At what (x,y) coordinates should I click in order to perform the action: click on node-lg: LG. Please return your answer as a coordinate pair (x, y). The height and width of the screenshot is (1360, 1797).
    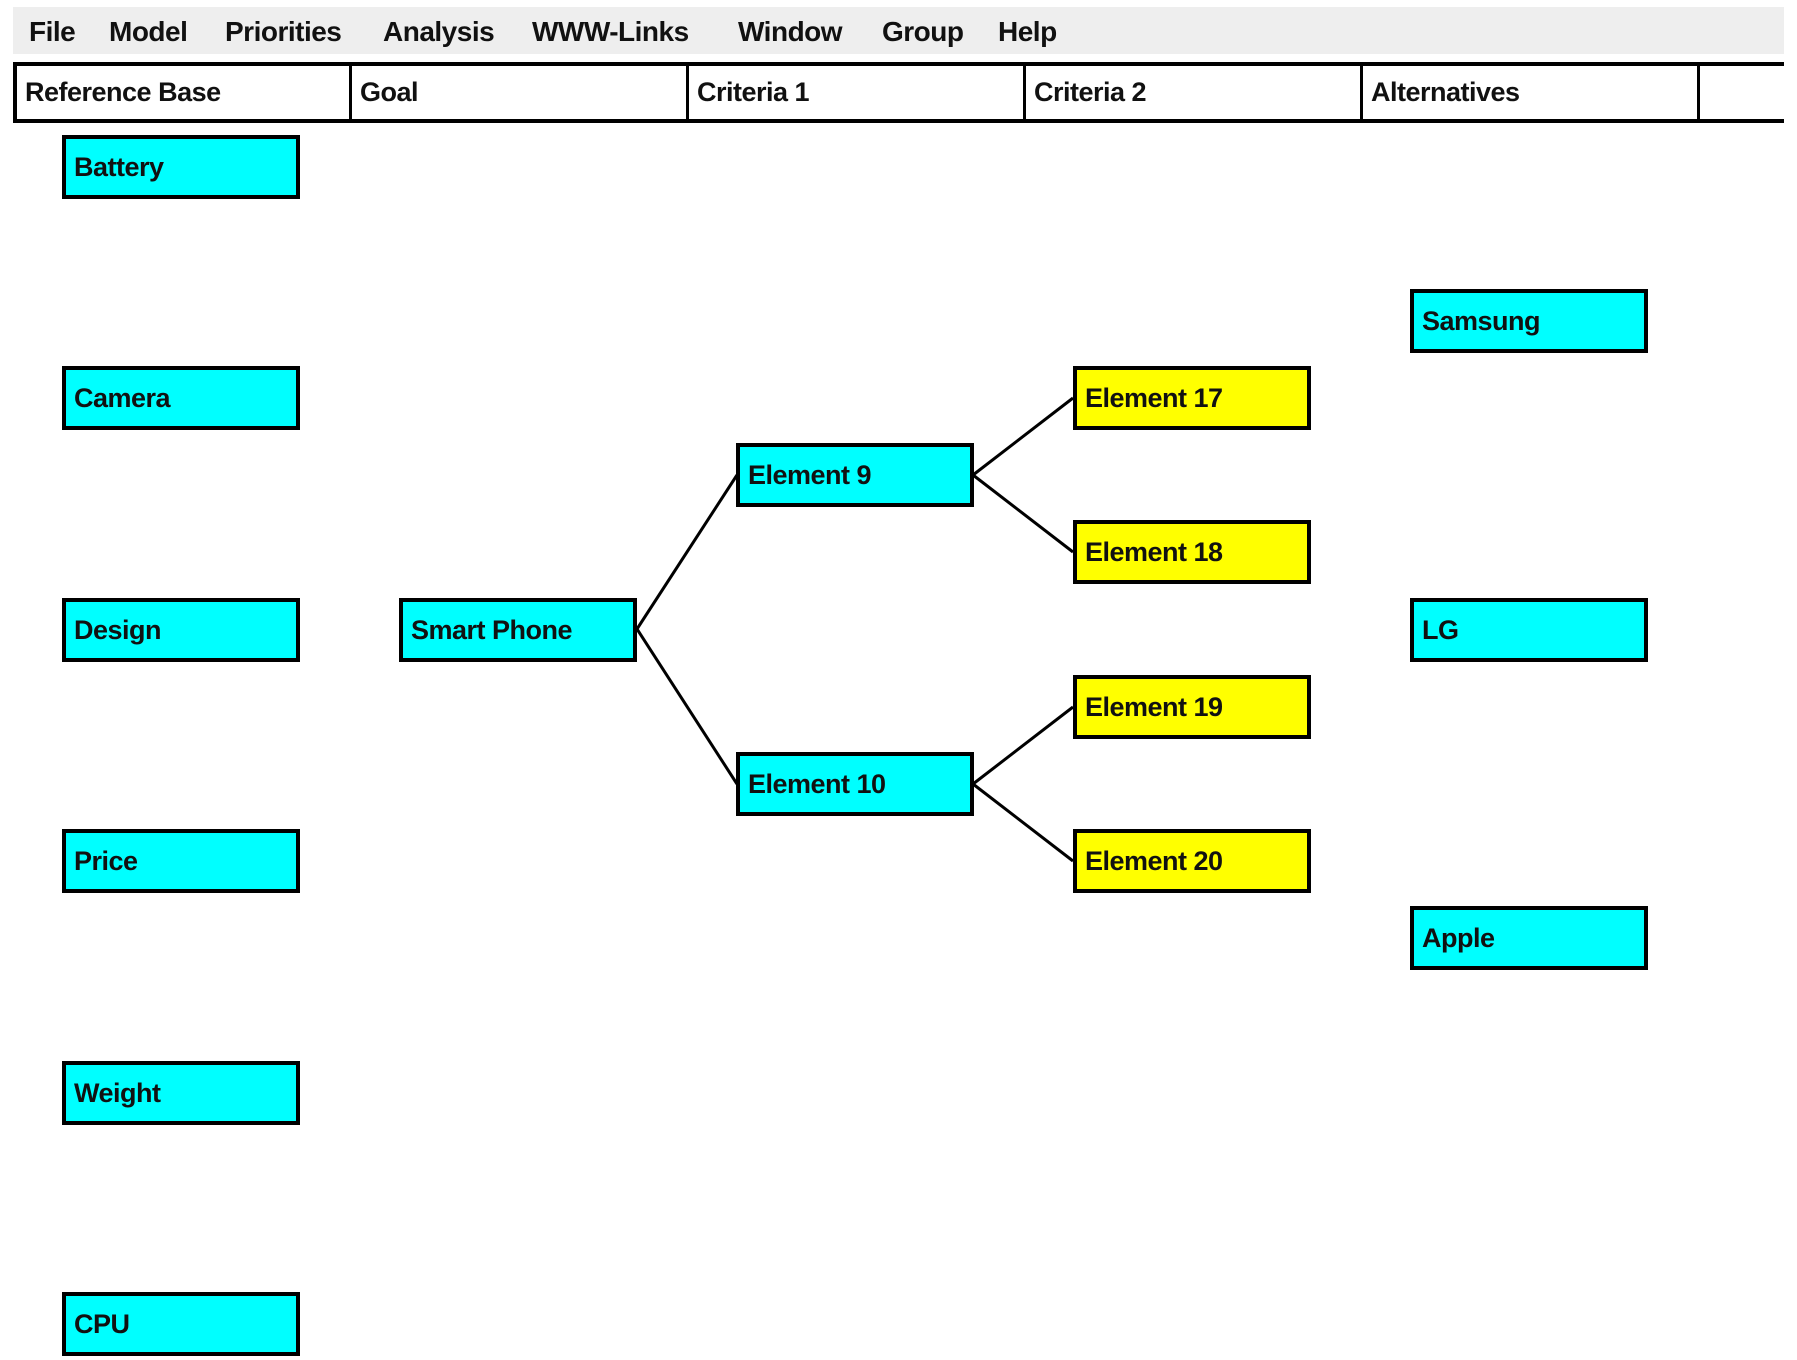
    Looking at the image, I should click on (1529, 630).